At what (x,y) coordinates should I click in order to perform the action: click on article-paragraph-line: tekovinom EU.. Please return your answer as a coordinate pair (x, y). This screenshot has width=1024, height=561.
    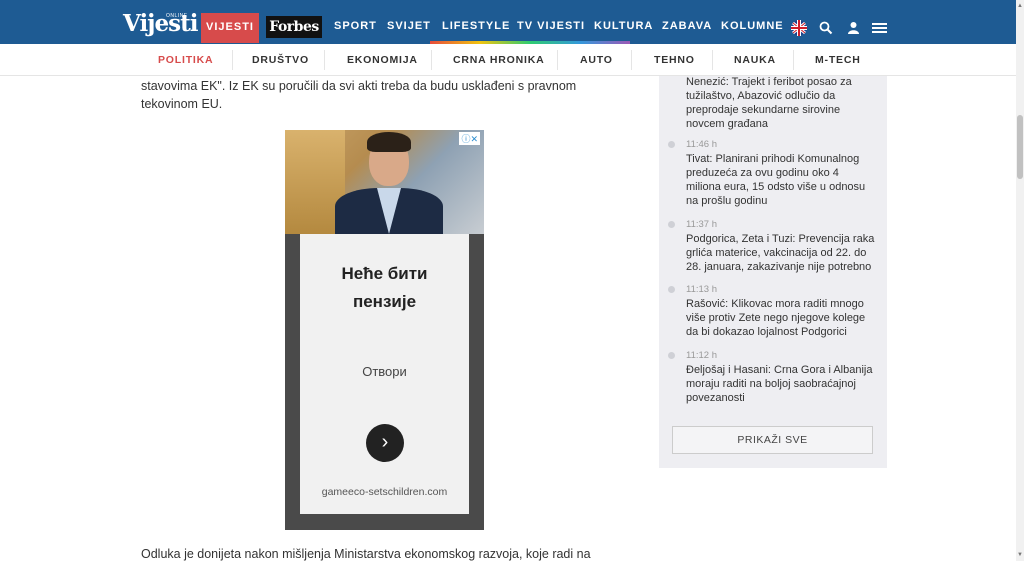
    Looking at the image, I should click on (182, 104).